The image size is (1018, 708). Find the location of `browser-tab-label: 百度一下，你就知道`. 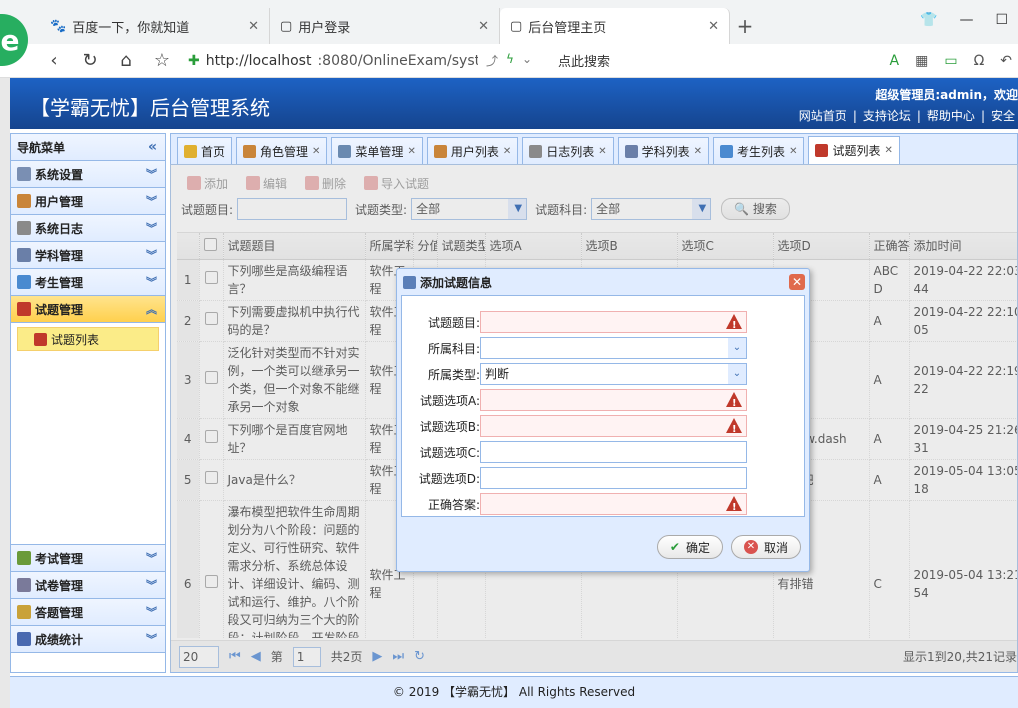

browser-tab-label: 百度一下，你就知道 is located at coordinates (131, 28).